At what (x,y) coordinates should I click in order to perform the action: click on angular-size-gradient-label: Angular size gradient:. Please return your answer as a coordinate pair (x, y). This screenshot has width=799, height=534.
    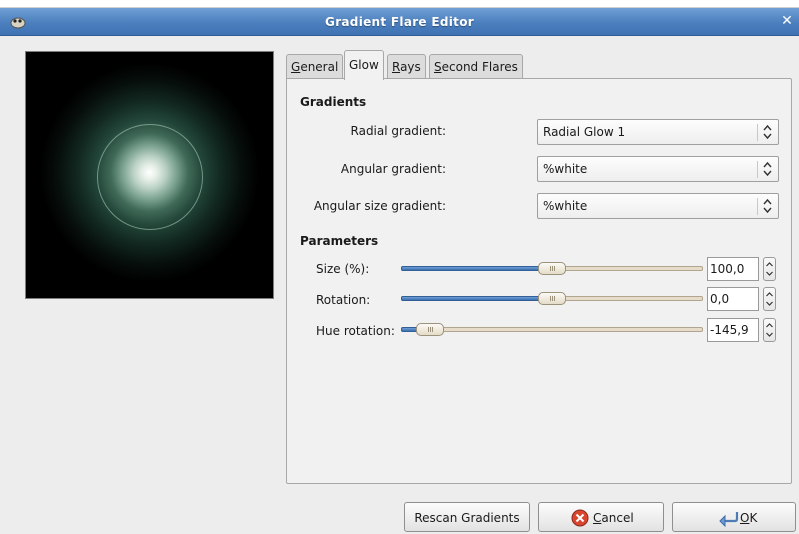
    Looking at the image, I should click on (379, 206).